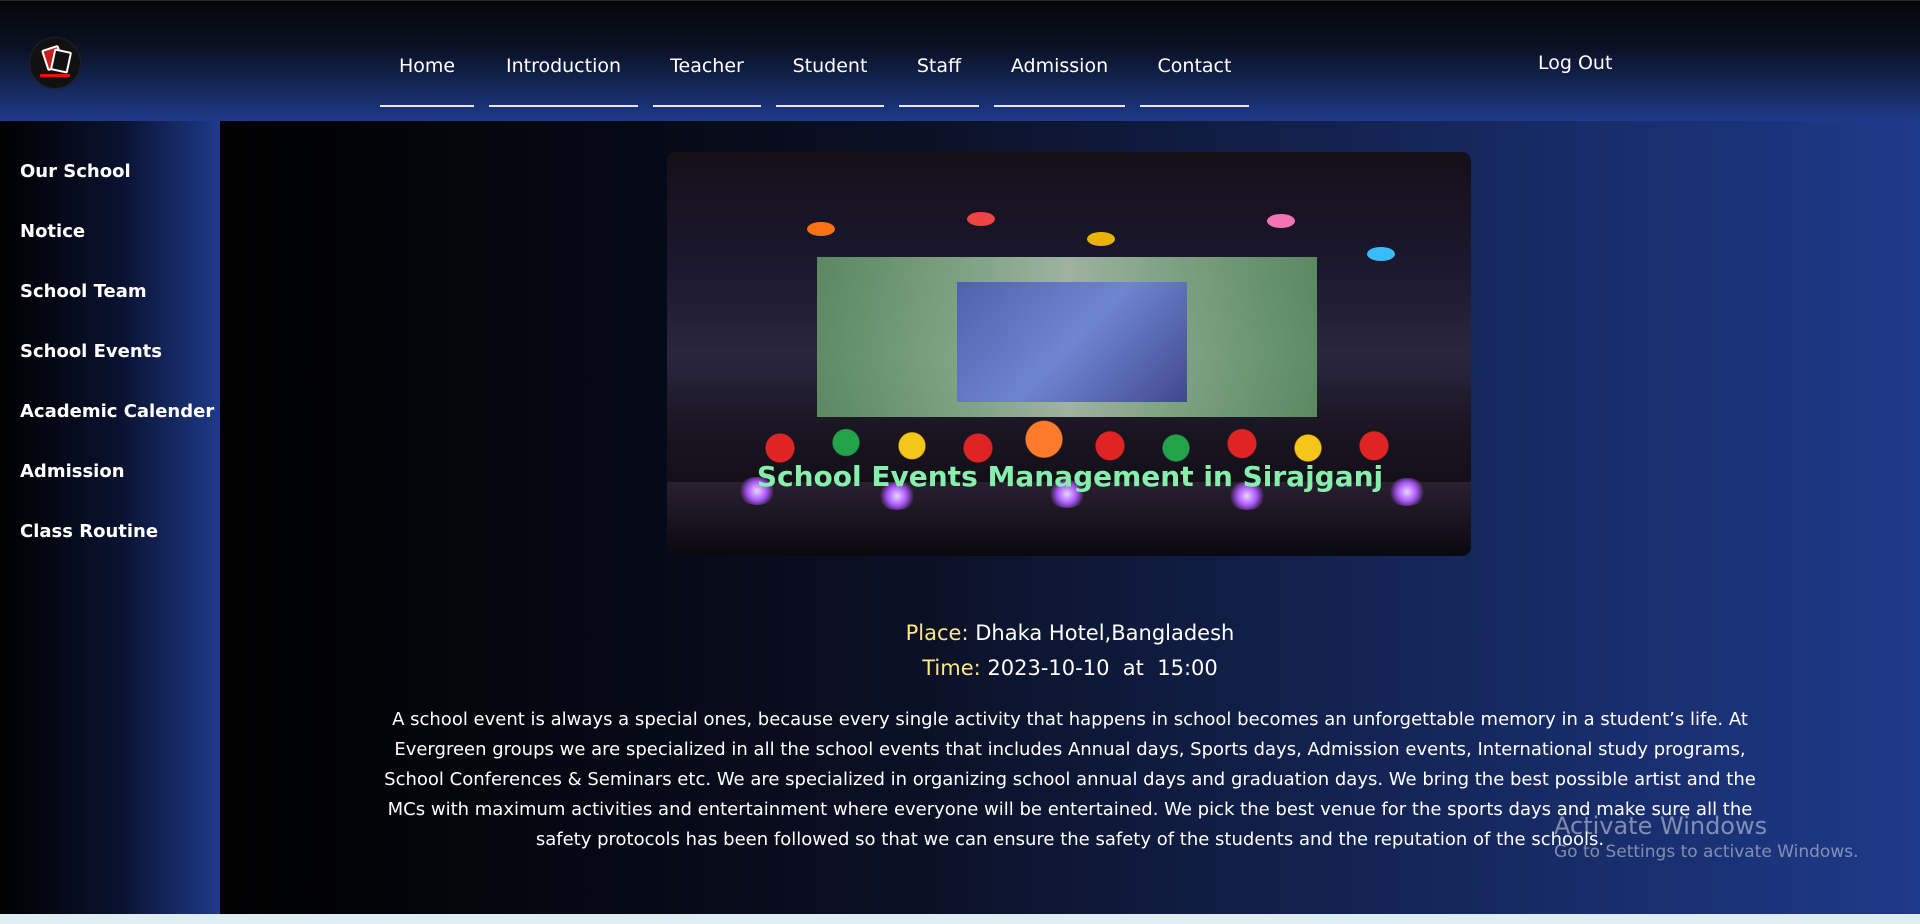  I want to click on sidebar-item-our-school: Our School, so click(75, 171).